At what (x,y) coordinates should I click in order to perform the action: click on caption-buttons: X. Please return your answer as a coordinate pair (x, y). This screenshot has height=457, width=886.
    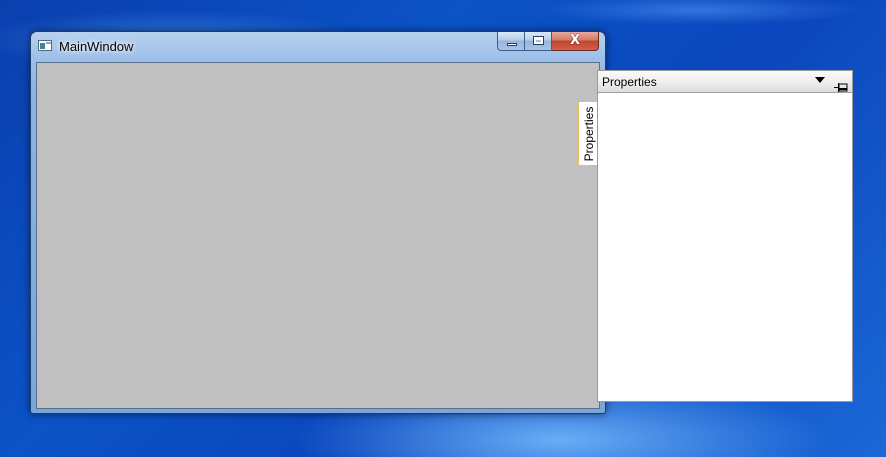
    Looking at the image, I should click on (548, 42).